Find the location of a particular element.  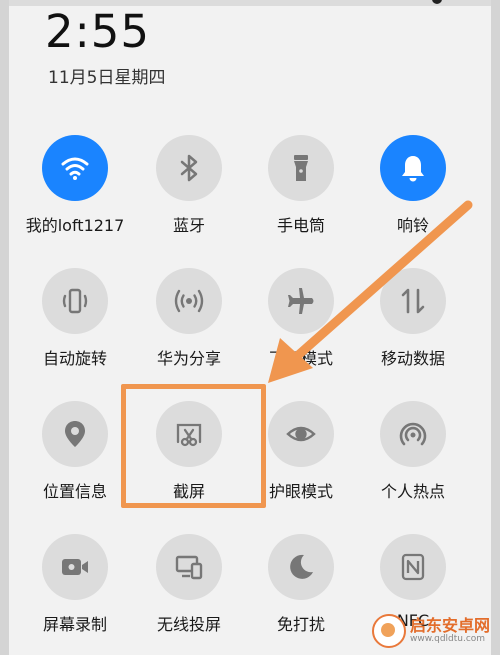

toggle-label: 我的loft1217 is located at coordinates (75, 225).